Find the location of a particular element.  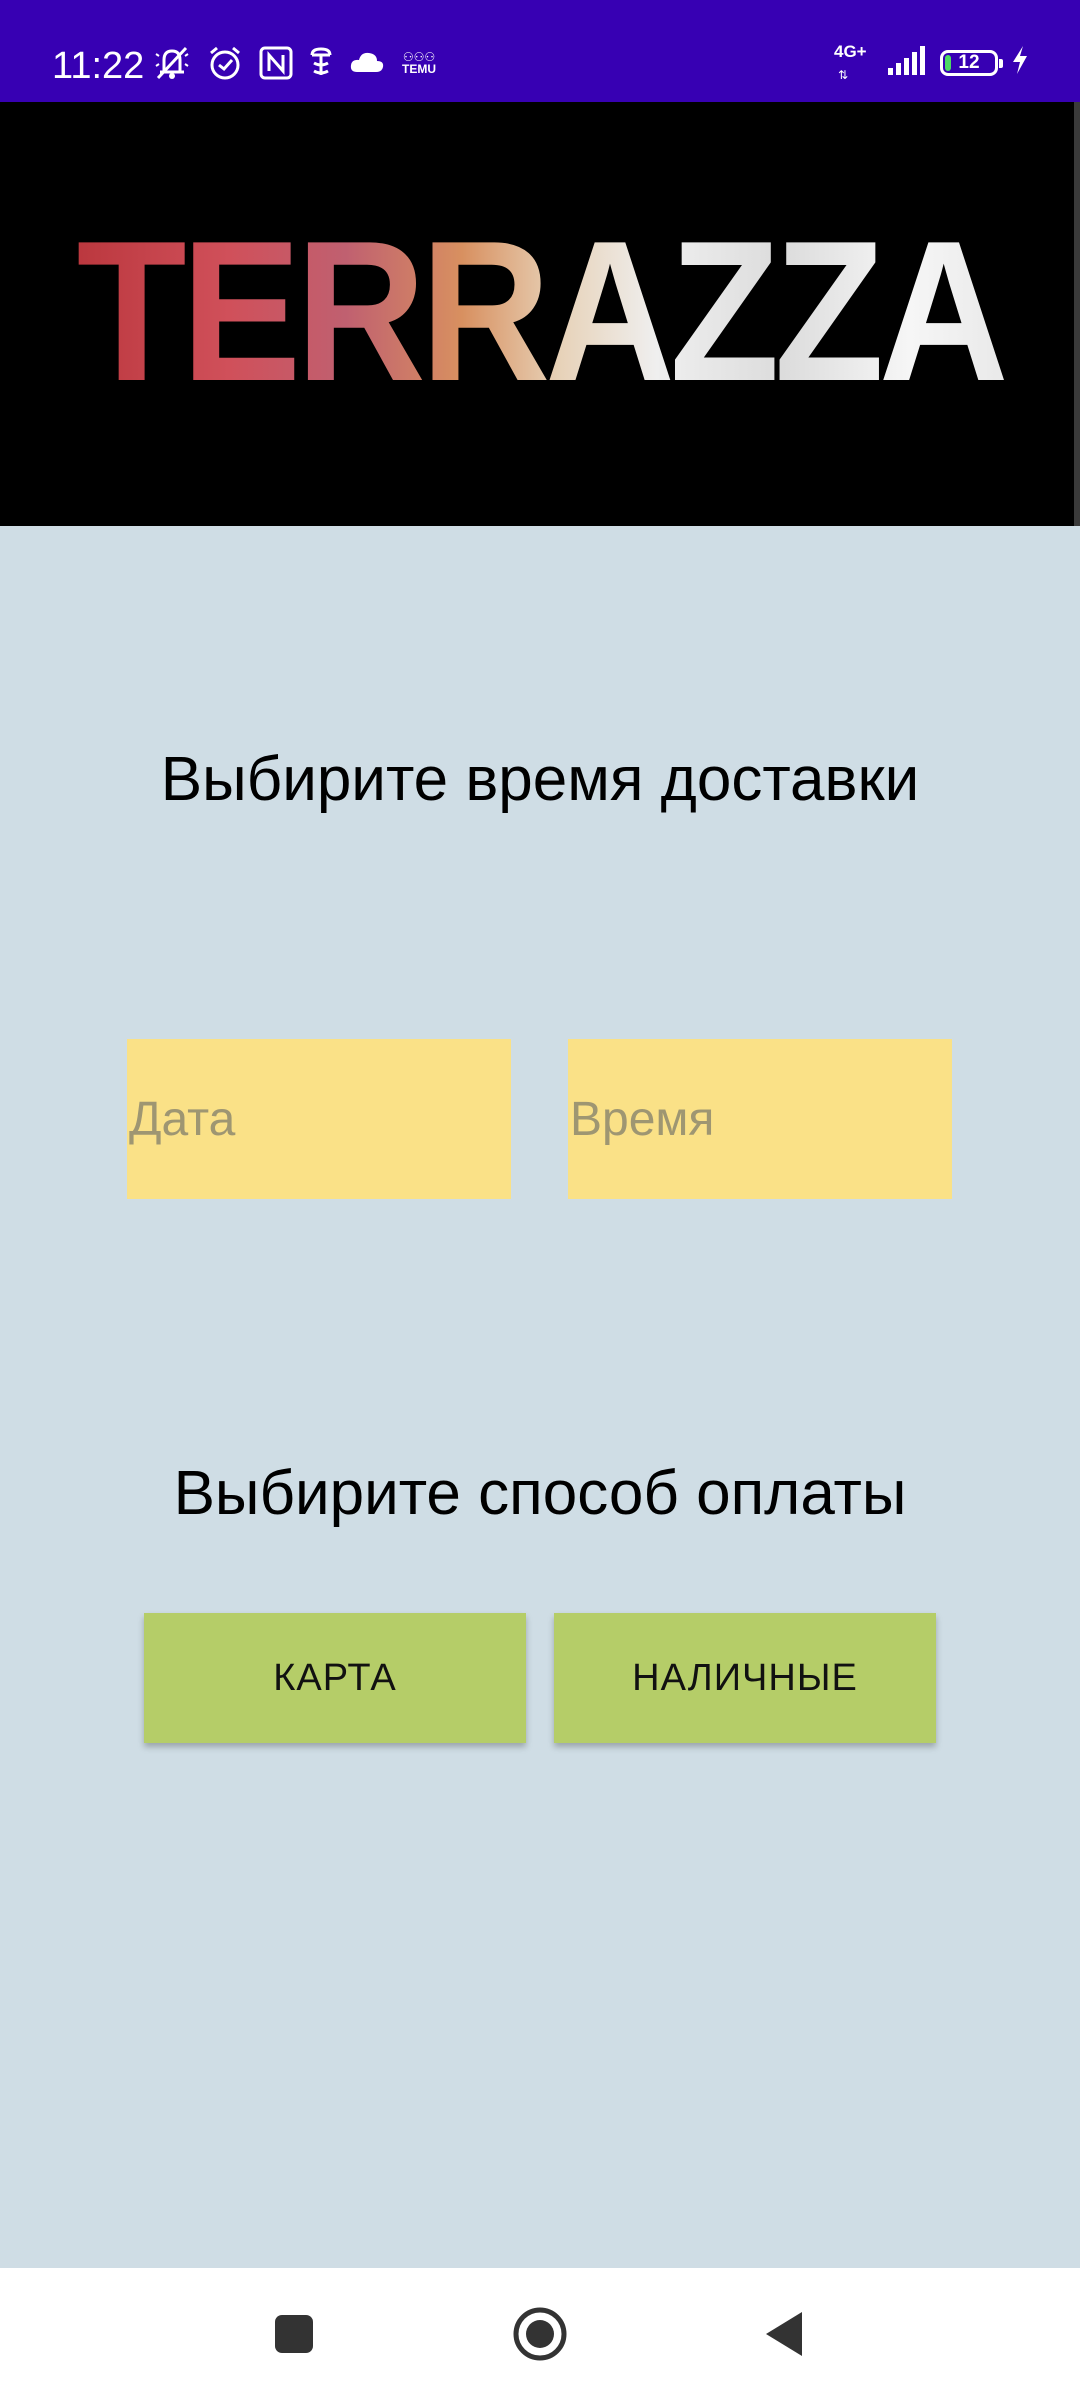

time-field: Время is located at coordinates (760, 1119).